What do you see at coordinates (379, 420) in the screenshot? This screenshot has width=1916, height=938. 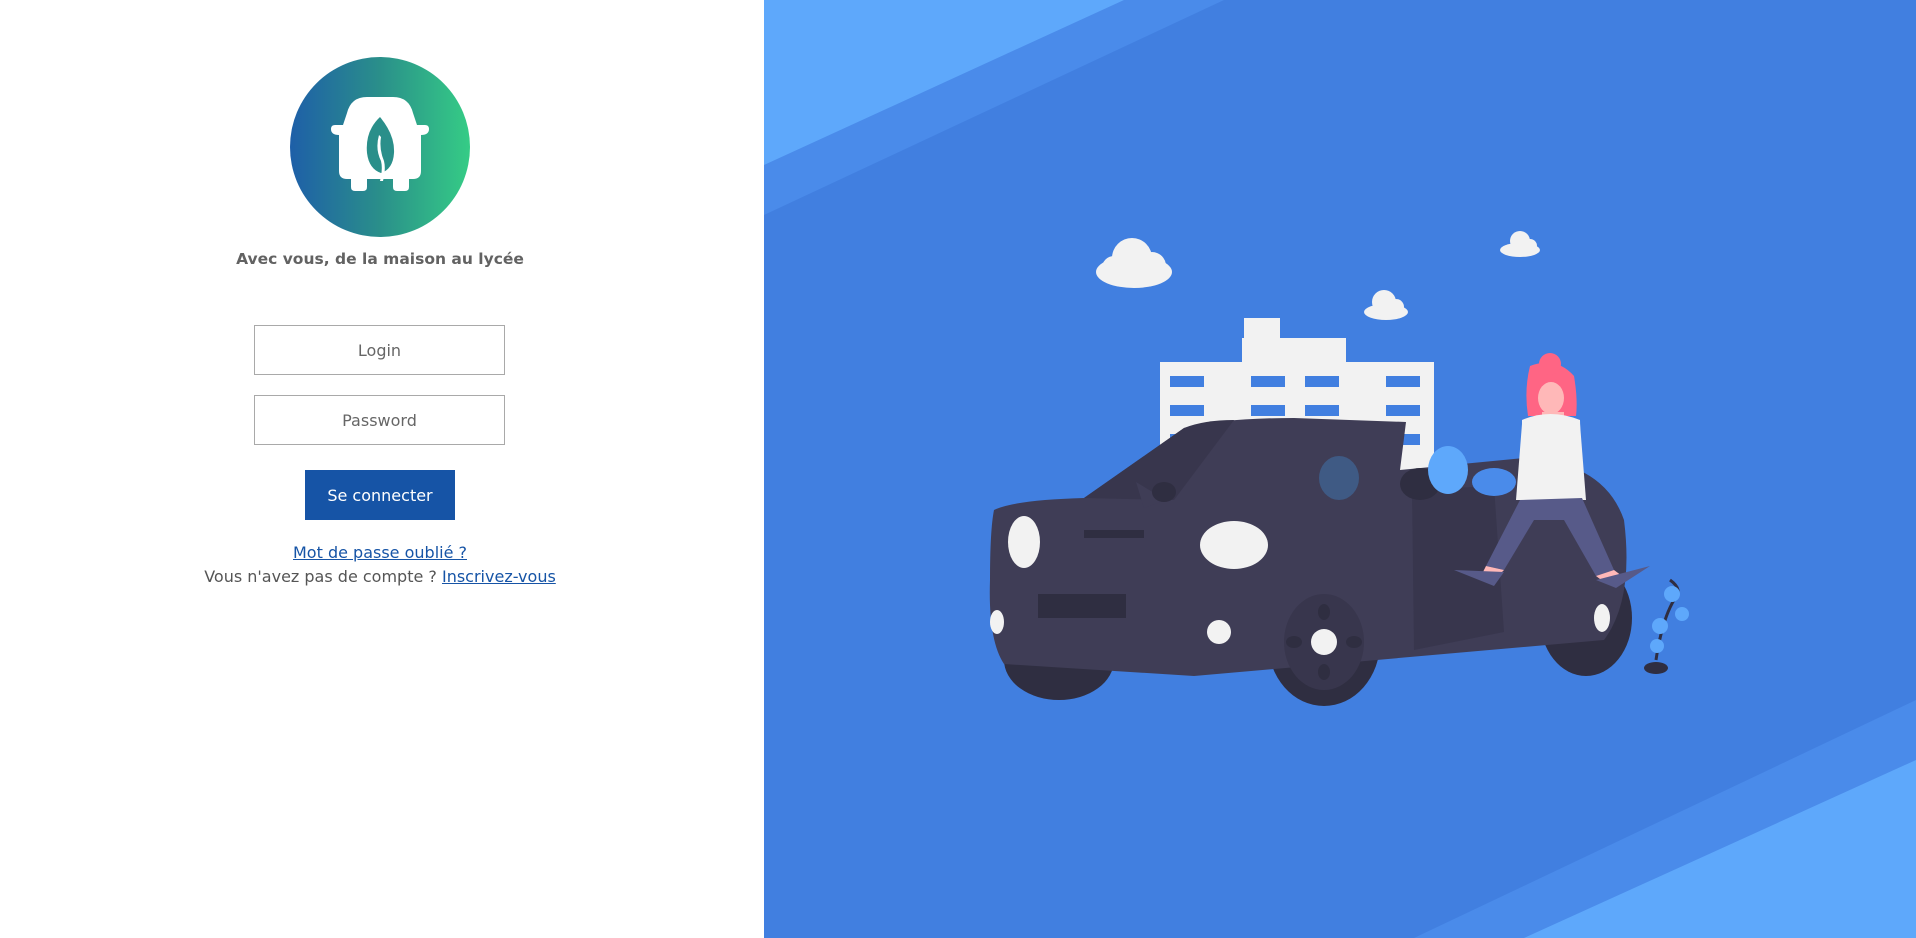 I see `password-input` at bounding box center [379, 420].